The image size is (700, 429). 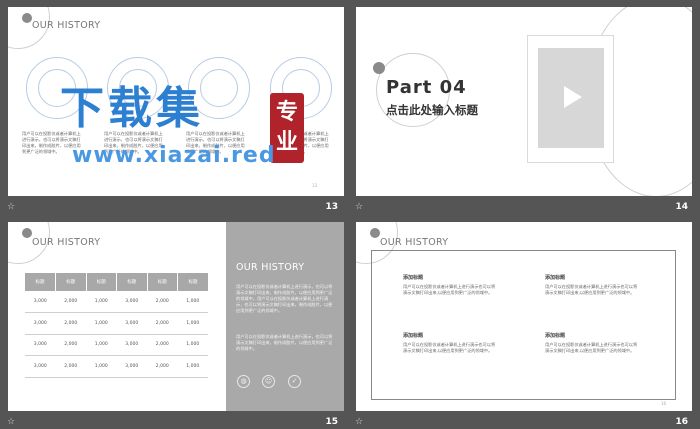 I want to click on slide-number: 13, so click(x=331, y=207).